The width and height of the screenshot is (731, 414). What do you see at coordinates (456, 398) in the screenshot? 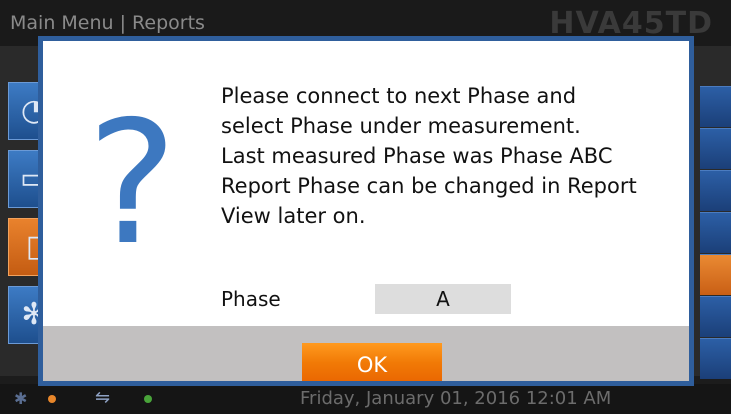
I see `status-datetime: Friday, January 01, 2016 12:01 AM` at bounding box center [456, 398].